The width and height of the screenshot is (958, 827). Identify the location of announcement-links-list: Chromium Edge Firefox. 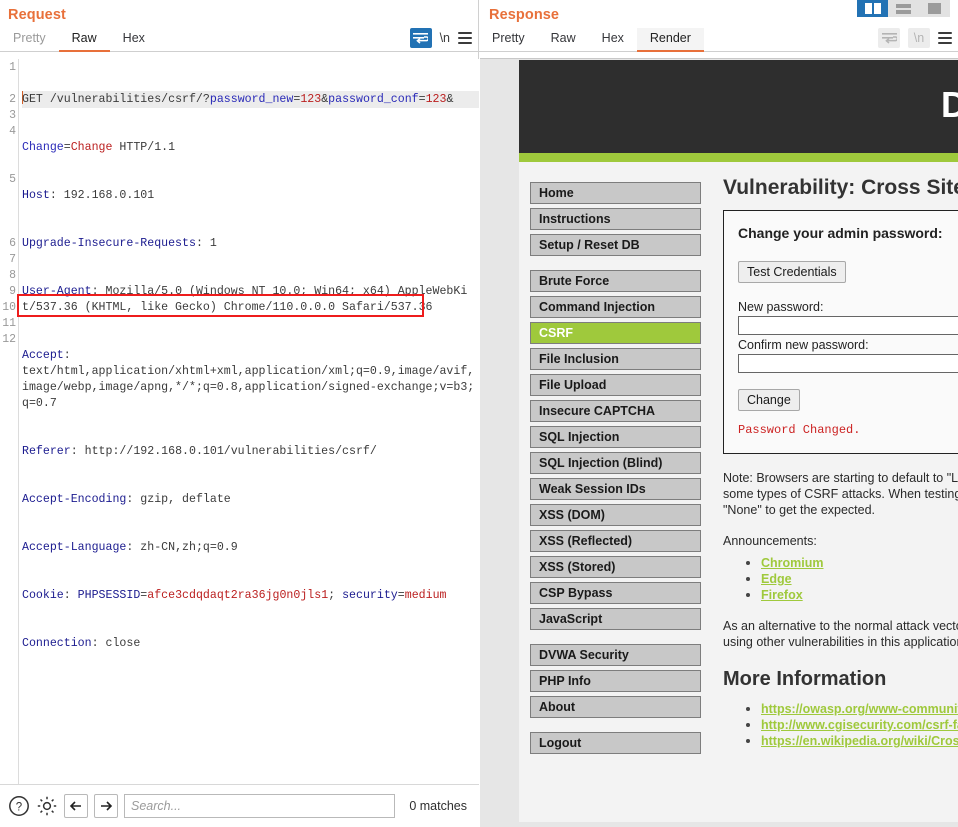
(840, 579).